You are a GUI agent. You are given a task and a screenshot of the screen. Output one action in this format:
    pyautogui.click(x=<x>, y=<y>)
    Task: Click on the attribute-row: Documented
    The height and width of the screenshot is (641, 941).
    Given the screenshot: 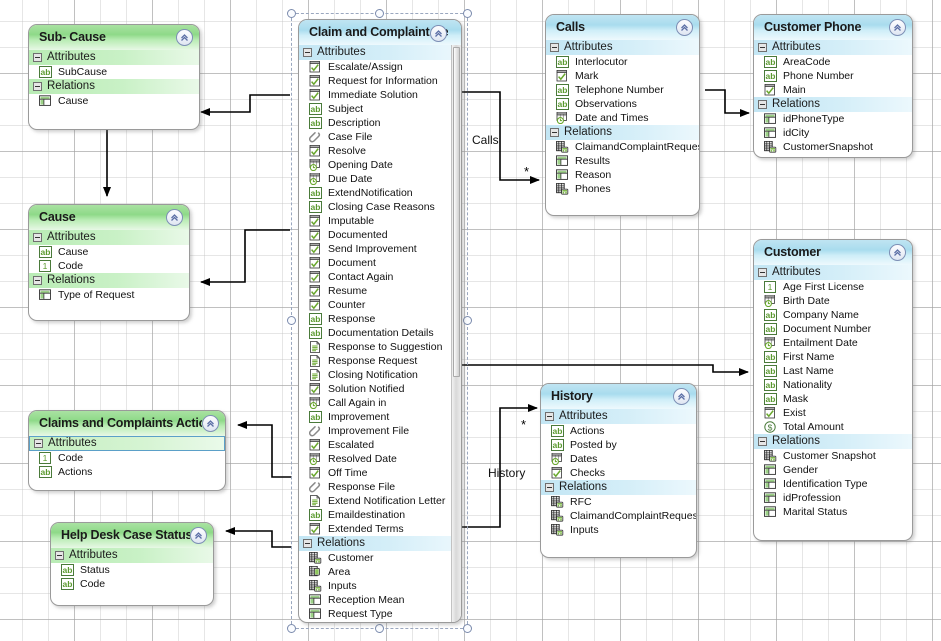 What is the action you would take?
    pyautogui.click(x=380, y=235)
    